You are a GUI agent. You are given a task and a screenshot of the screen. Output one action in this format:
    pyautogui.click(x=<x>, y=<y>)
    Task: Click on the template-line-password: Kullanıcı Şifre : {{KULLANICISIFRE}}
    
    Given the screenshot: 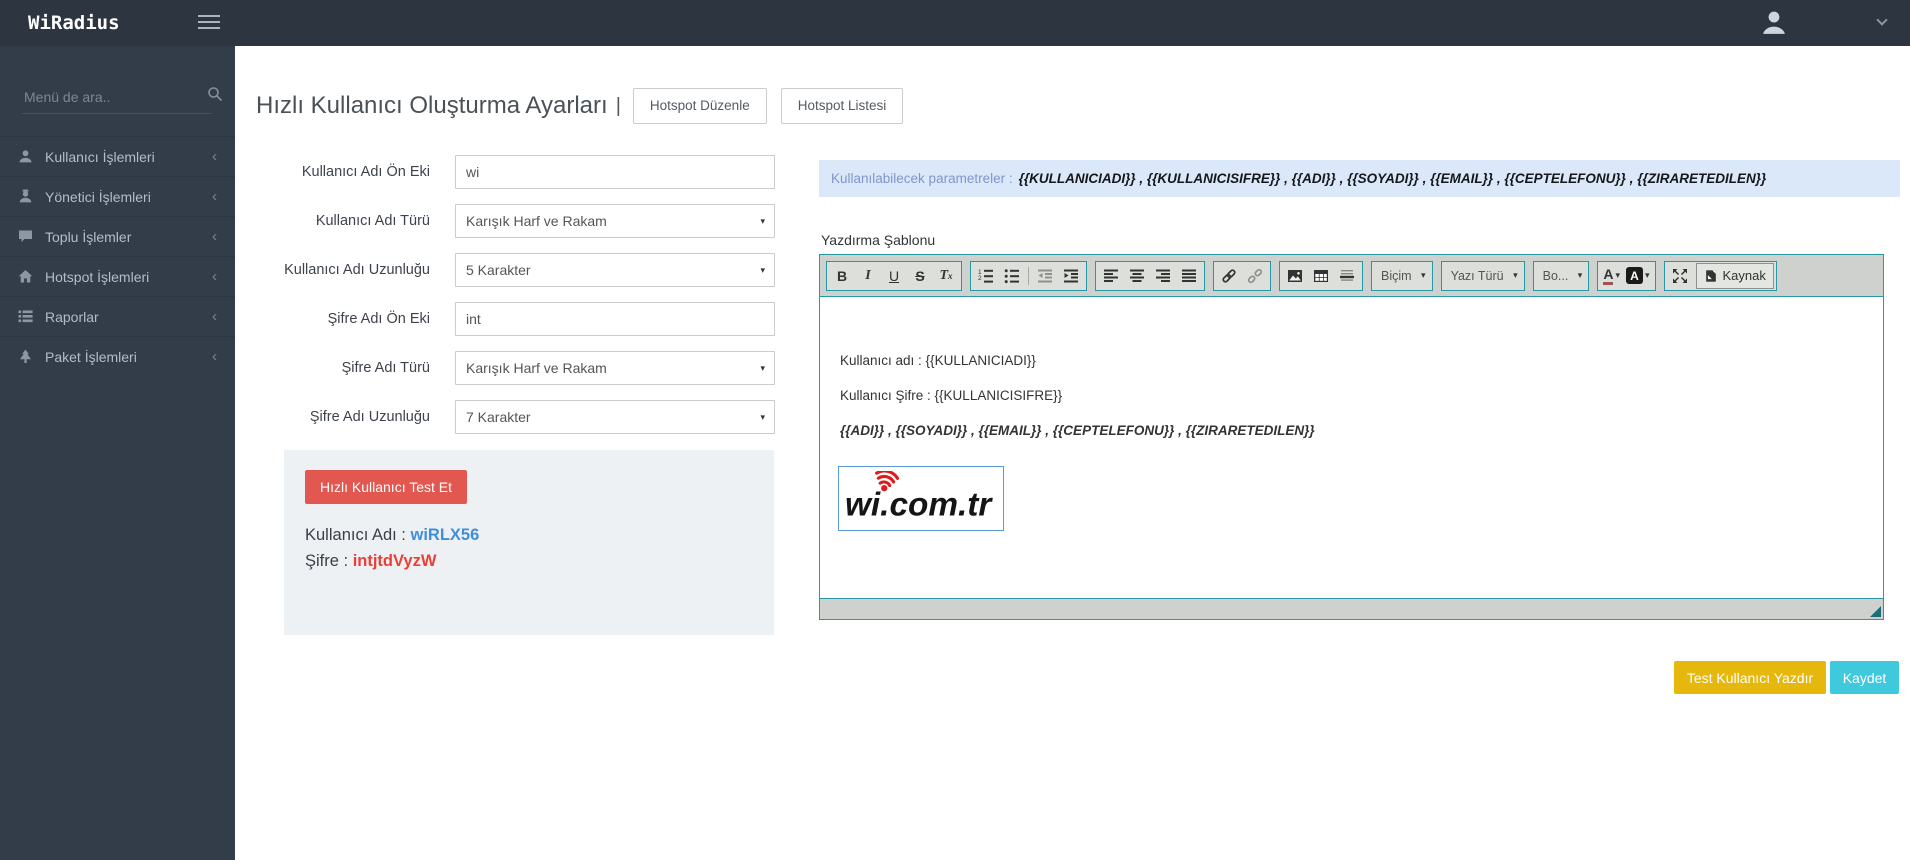 What is the action you would take?
    pyautogui.click(x=951, y=395)
    